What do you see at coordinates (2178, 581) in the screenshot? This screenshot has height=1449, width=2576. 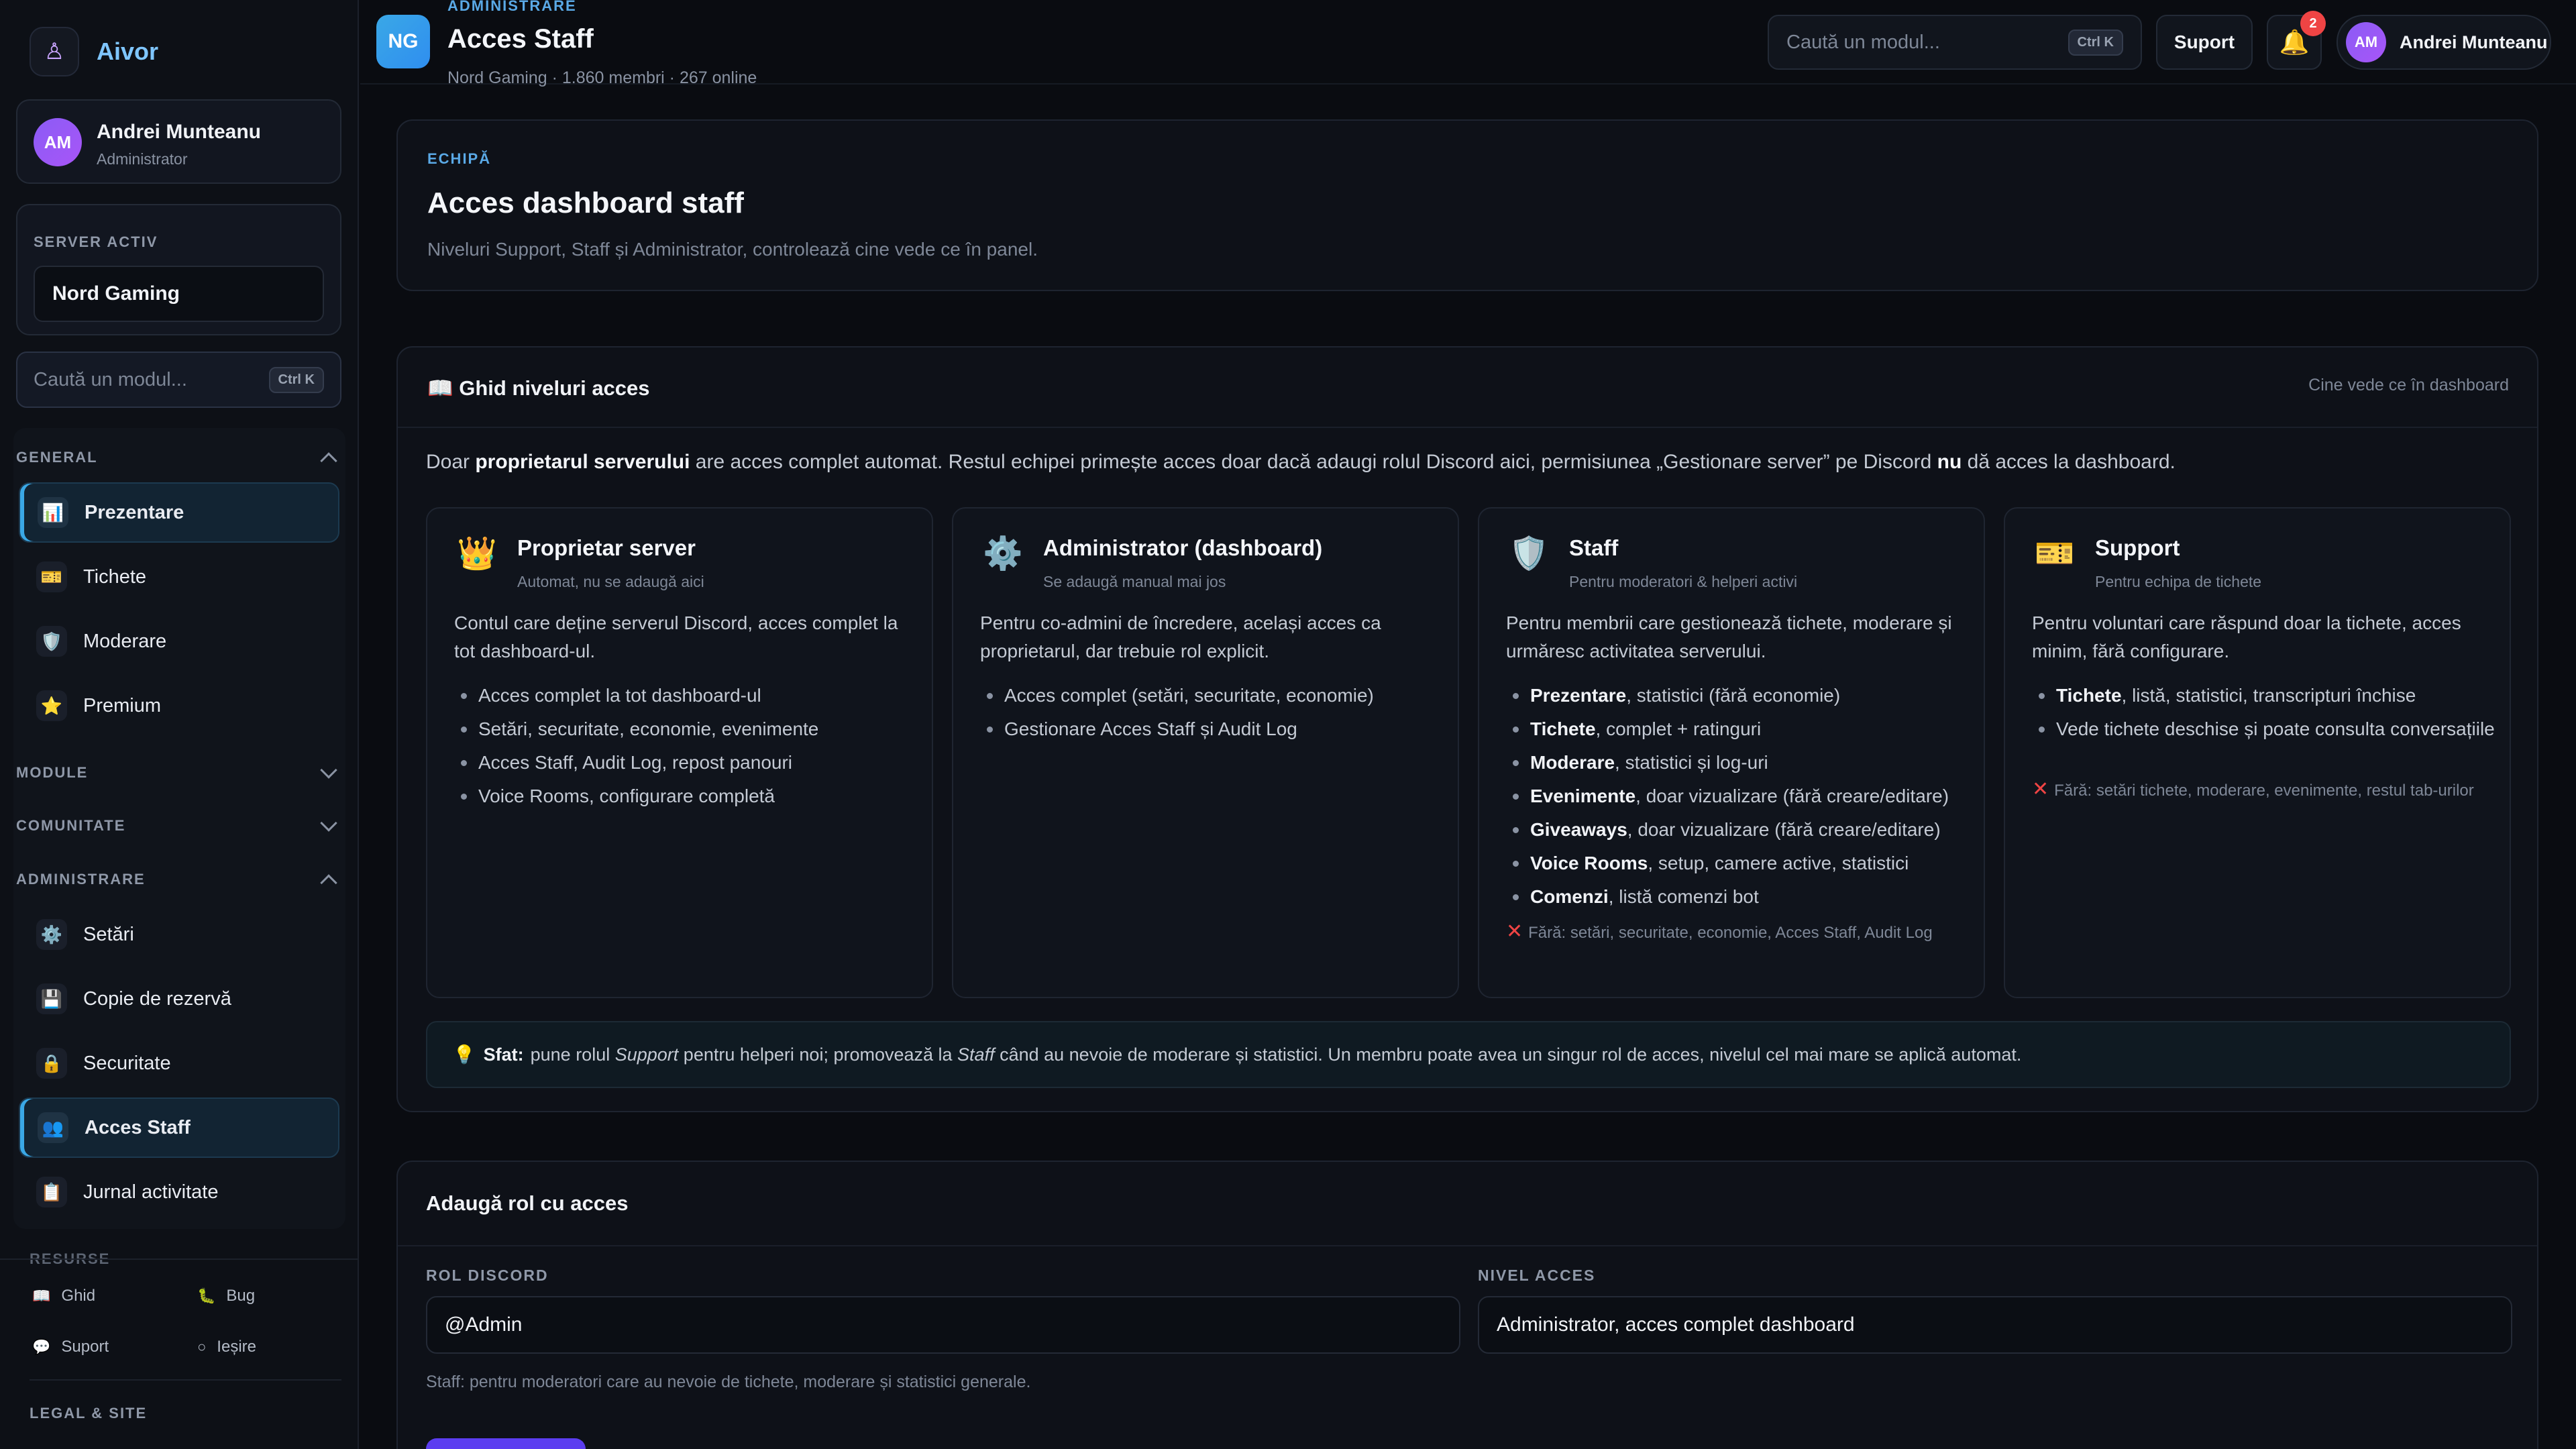 I see `level-subtitle: Pentru echipa de tichete` at bounding box center [2178, 581].